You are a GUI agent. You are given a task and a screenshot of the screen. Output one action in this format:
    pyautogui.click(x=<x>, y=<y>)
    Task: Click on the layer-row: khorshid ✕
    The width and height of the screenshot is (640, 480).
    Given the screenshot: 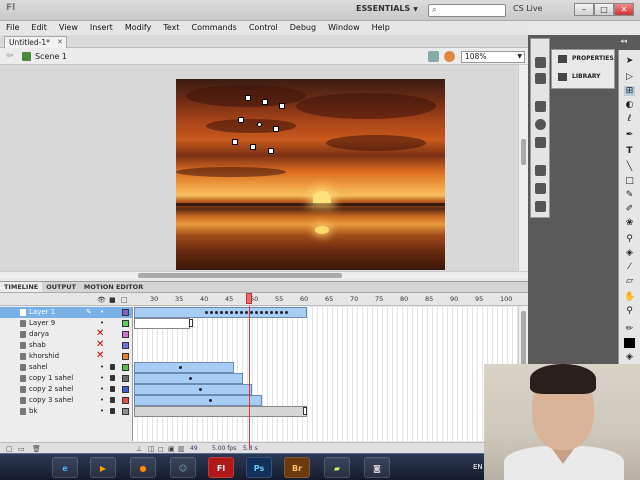 What is the action you would take?
    pyautogui.click(x=66, y=356)
    